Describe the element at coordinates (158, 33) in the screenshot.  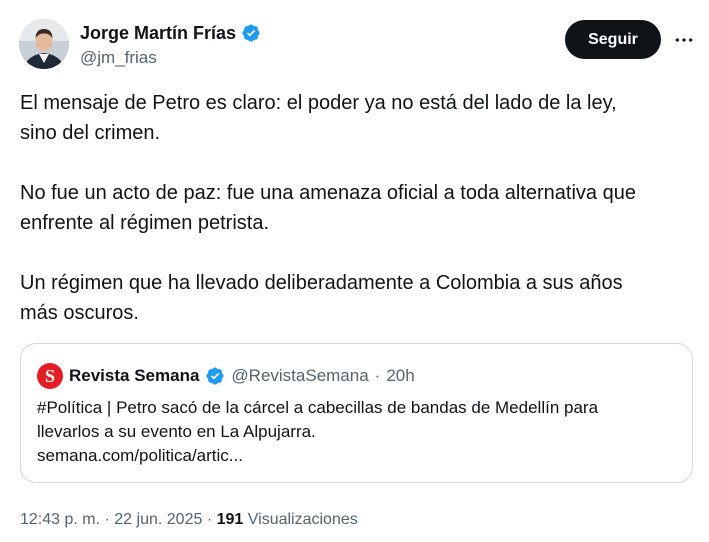
I see `author-name: Jorge Martín Frías` at that location.